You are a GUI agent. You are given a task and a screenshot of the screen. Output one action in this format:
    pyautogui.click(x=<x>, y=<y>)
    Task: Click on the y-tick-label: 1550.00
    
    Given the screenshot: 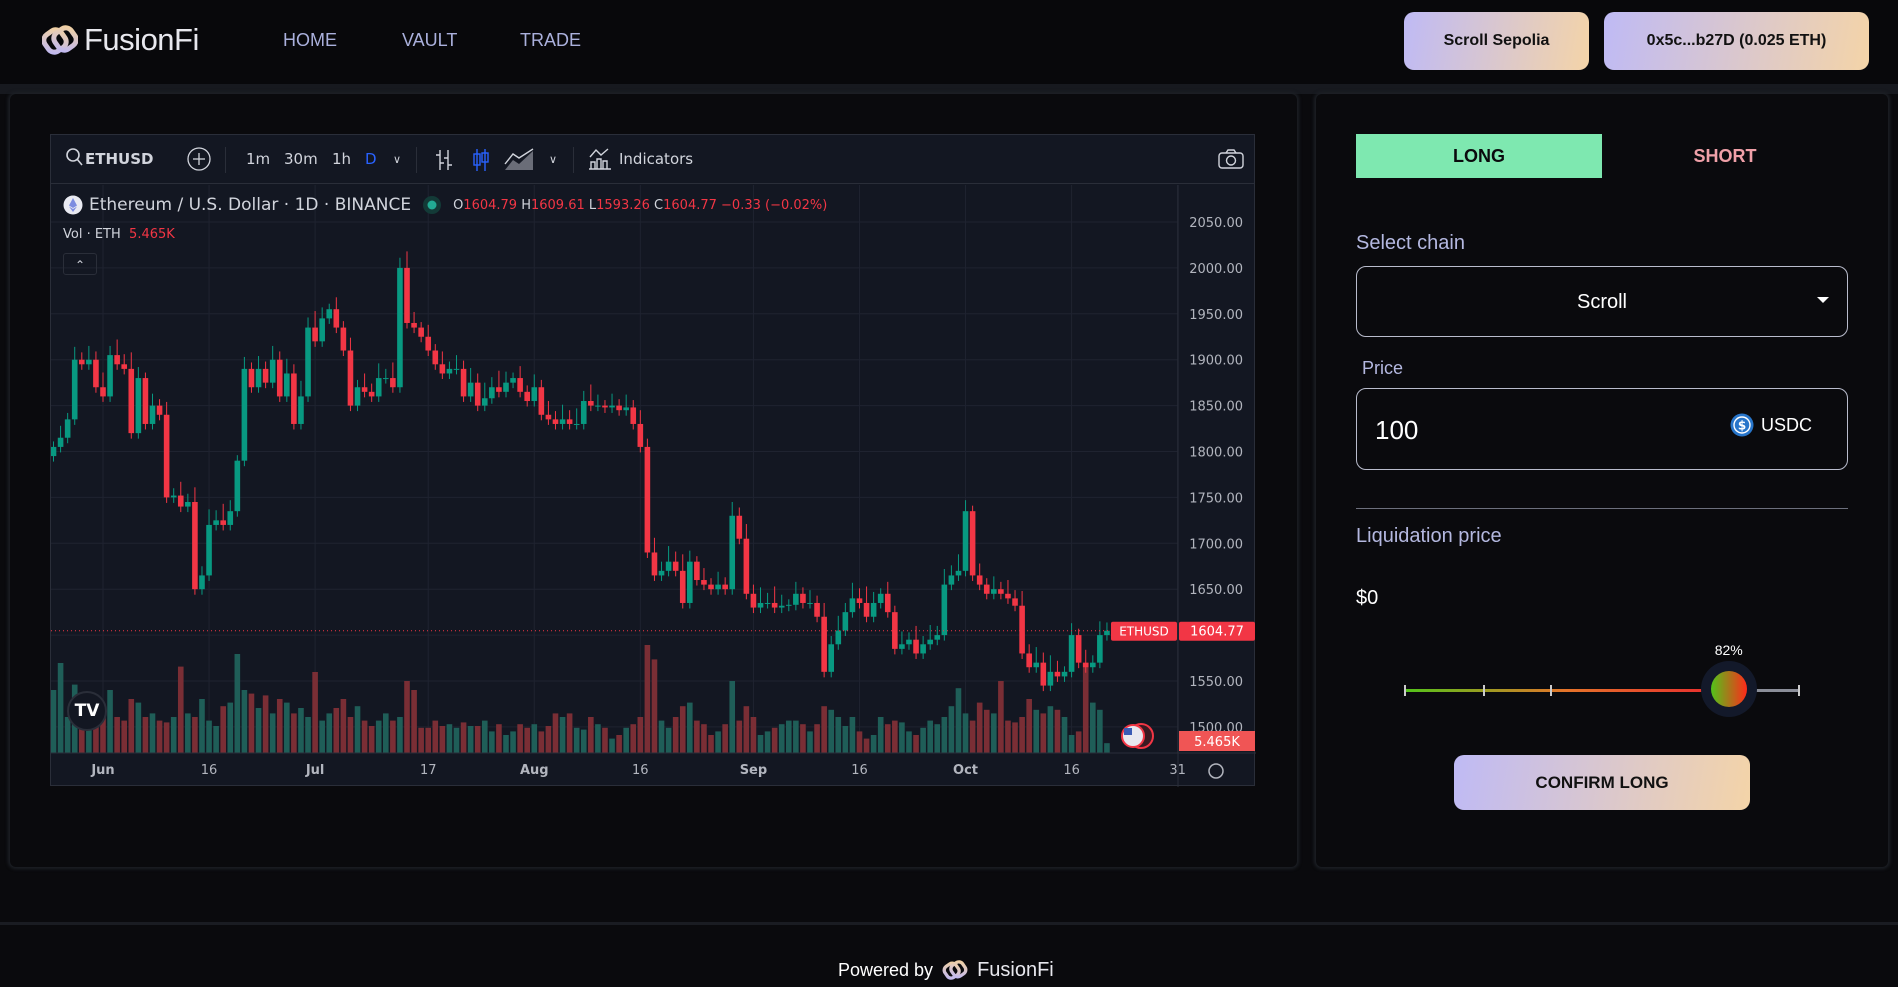 What is the action you would take?
    pyautogui.click(x=1216, y=682)
    